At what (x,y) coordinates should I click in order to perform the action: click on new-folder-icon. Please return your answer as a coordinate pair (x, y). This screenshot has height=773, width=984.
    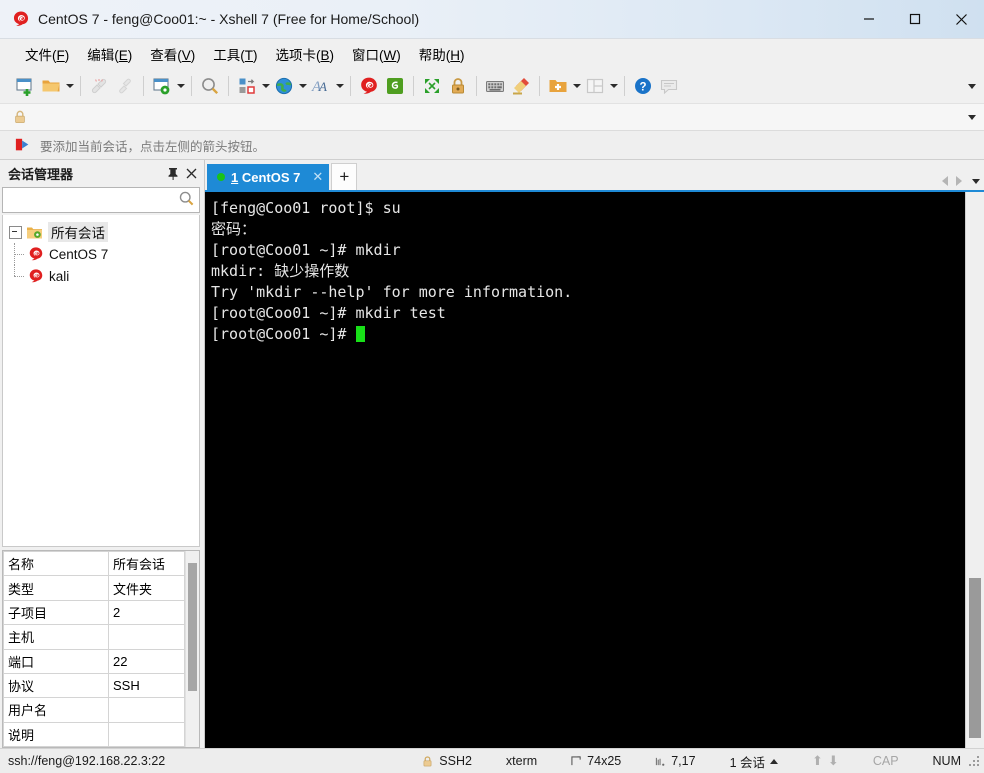
    Looking at the image, I should click on (558, 86).